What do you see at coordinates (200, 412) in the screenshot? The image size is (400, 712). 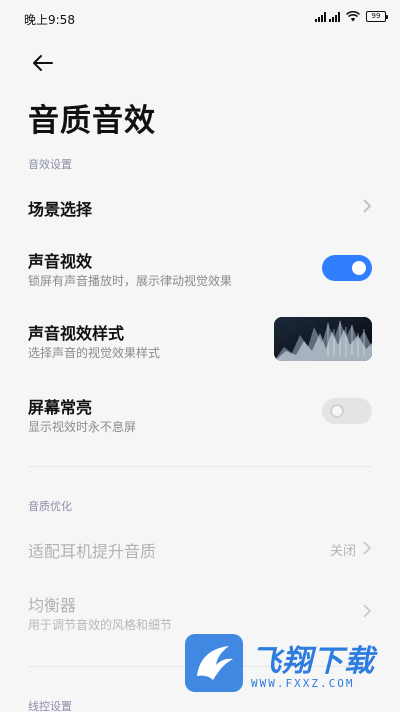 I see `screen-always-on-row: 屏幕常亮 显示视效时永不息屏` at bounding box center [200, 412].